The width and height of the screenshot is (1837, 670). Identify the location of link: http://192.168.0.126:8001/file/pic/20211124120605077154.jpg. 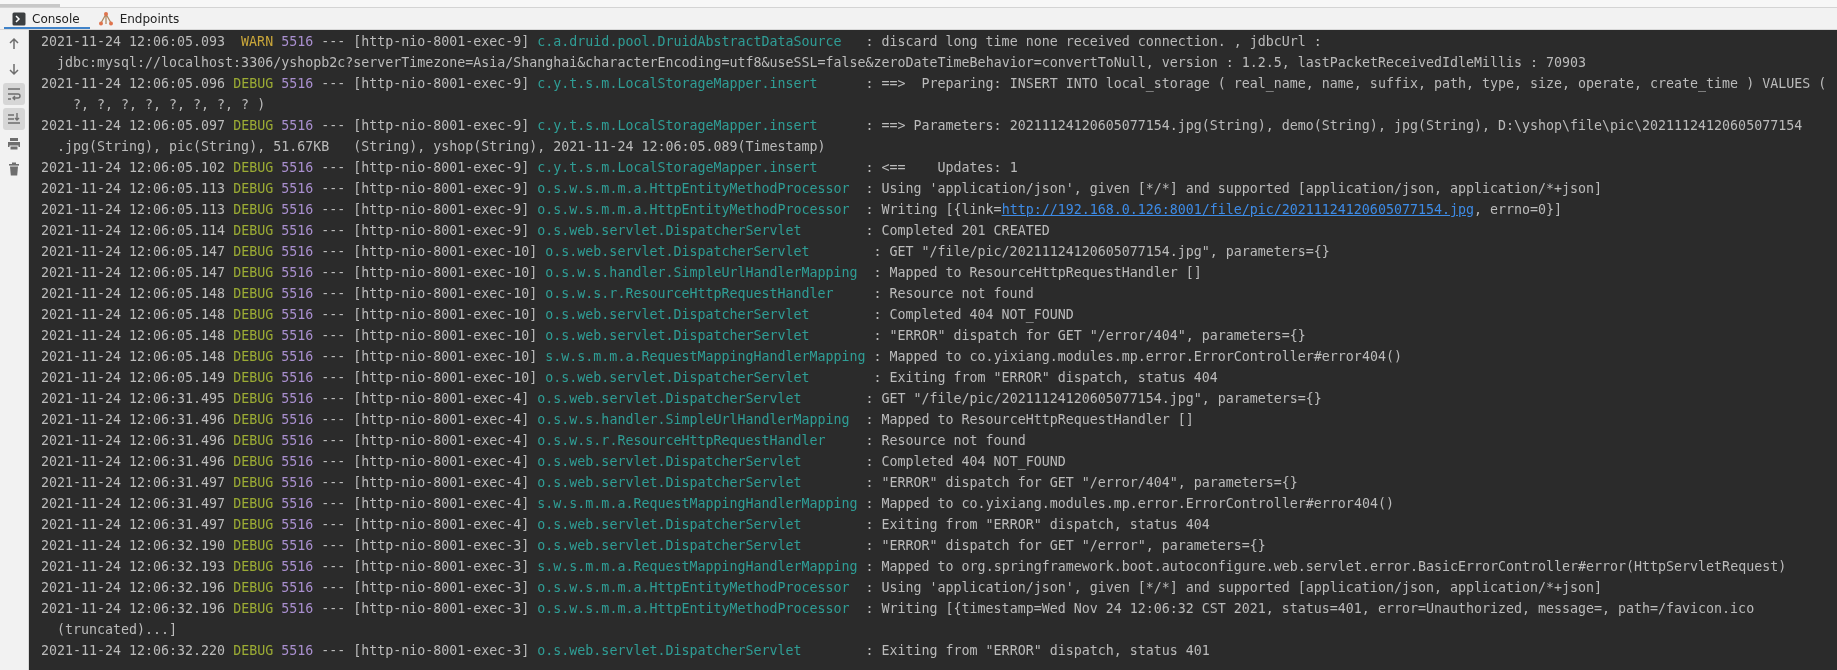
(1237, 209).